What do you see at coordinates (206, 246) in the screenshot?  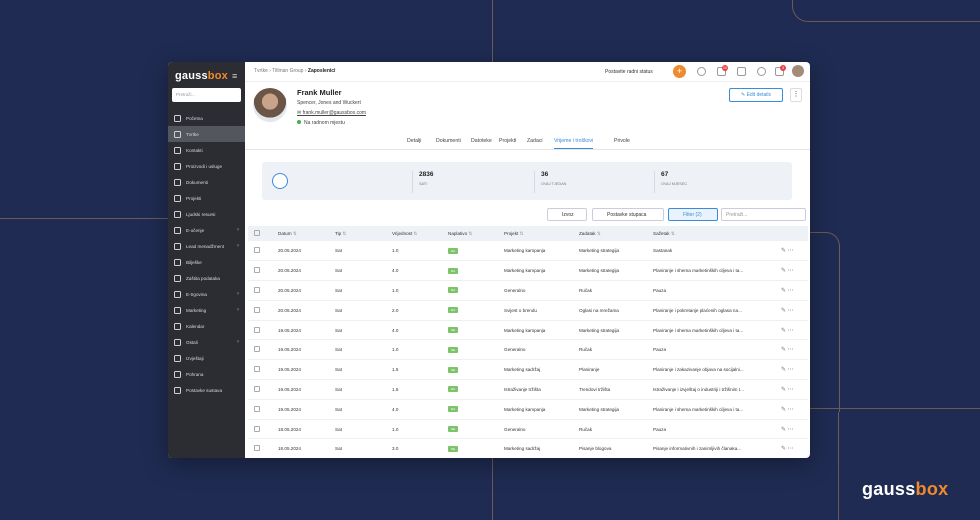 I see `sidebar-item-8: Lead menadžment ›` at bounding box center [206, 246].